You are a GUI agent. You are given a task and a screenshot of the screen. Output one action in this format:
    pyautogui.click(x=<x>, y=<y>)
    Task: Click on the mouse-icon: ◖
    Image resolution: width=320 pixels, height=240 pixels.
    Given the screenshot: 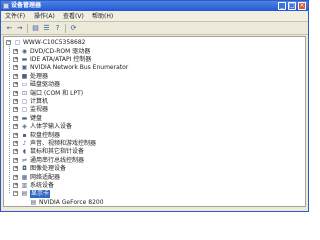 What is the action you would take?
    pyautogui.click(x=24, y=151)
    